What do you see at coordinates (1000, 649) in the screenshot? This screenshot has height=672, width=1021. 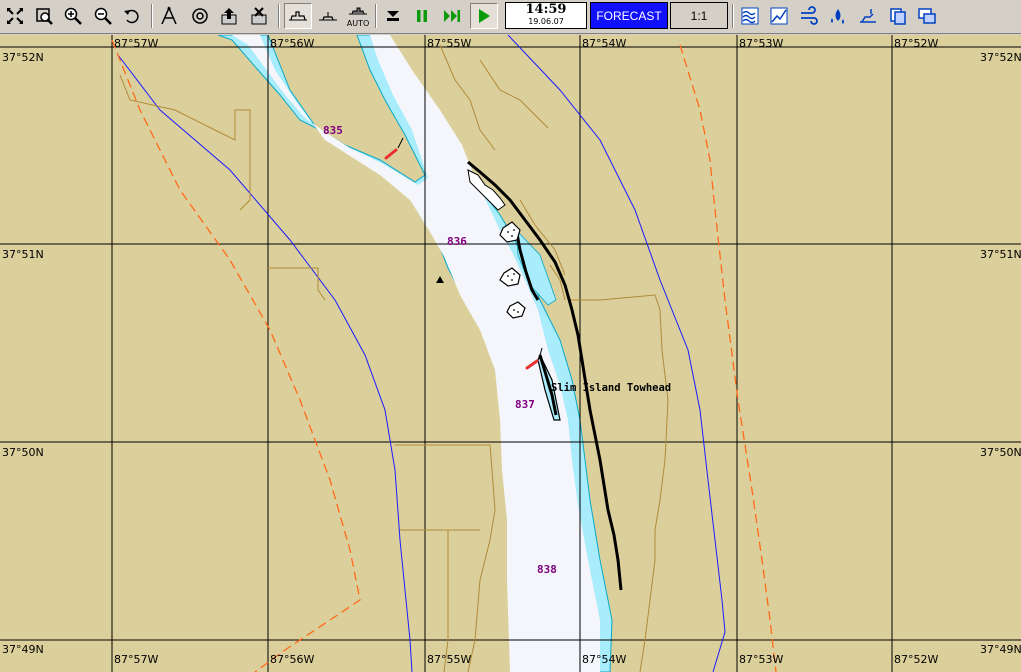 I see `lat-label-right: 37°49N` at bounding box center [1000, 649].